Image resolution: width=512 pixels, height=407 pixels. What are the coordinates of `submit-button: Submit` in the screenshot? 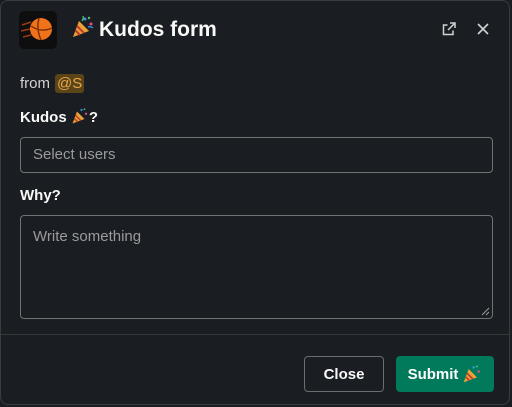 It's located at (445, 374).